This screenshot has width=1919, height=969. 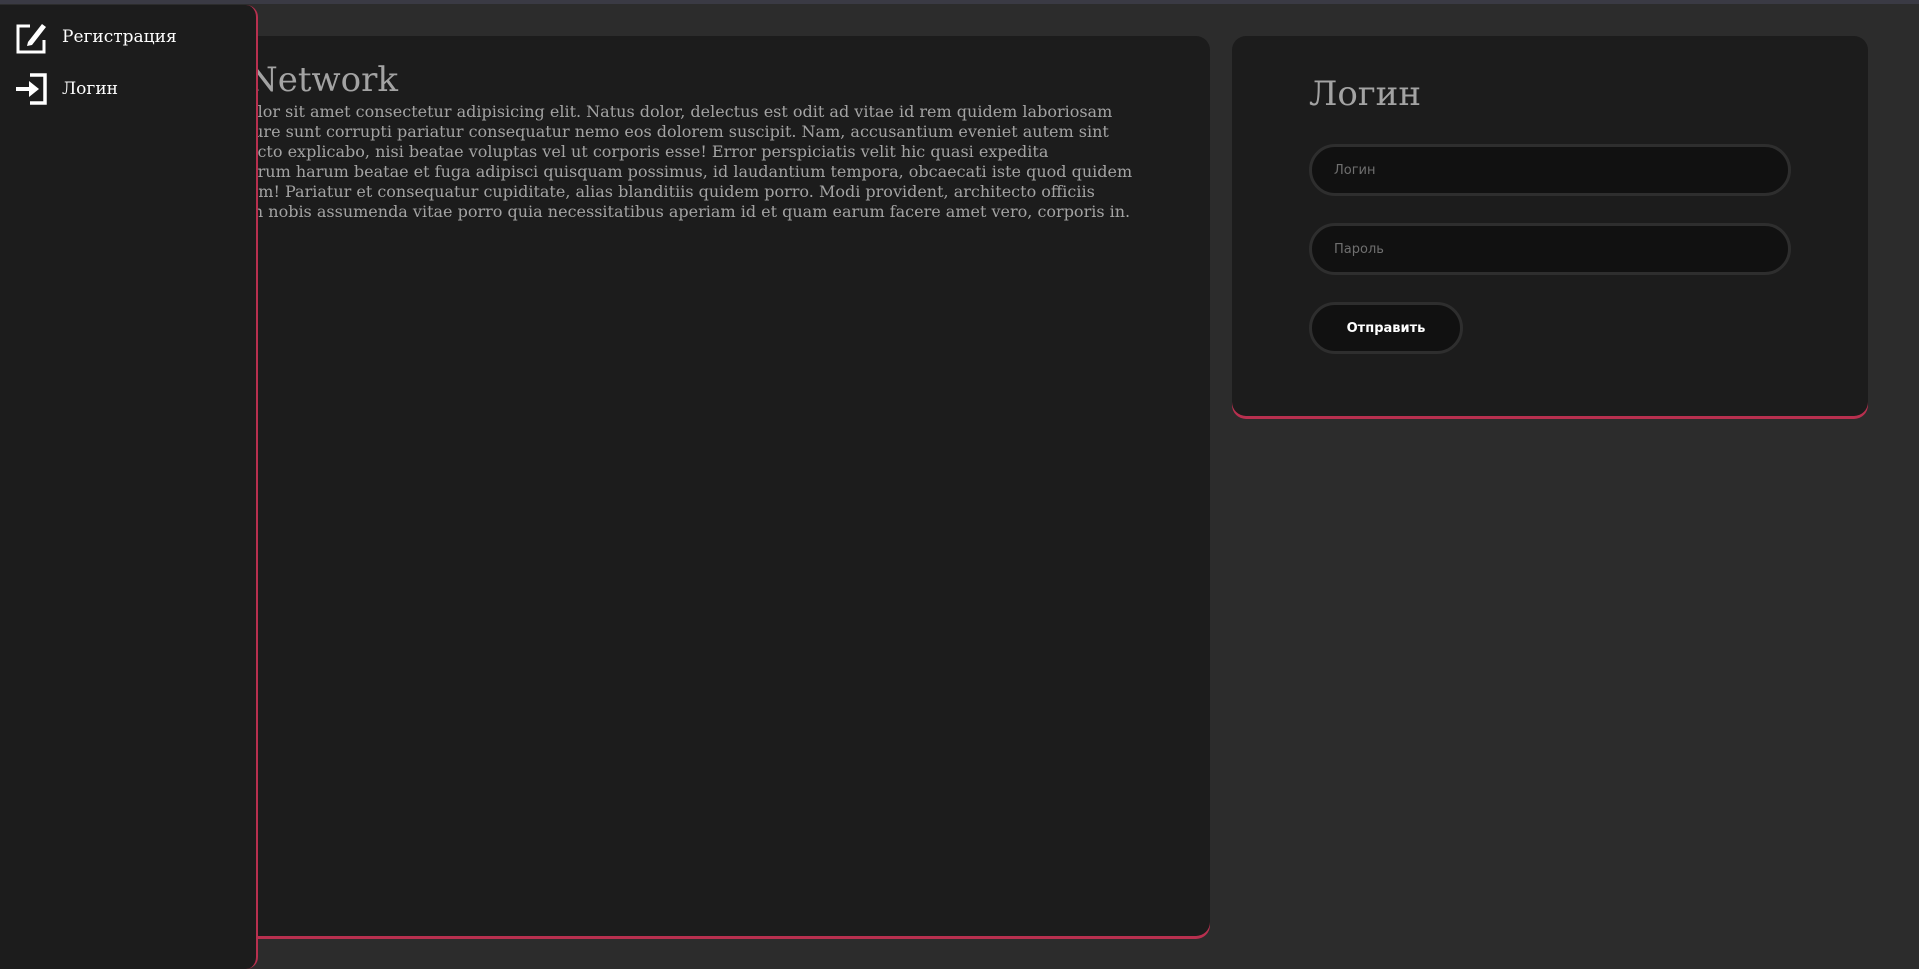 What do you see at coordinates (1365, 94) in the screenshot?
I see `login-form-title: Логин` at bounding box center [1365, 94].